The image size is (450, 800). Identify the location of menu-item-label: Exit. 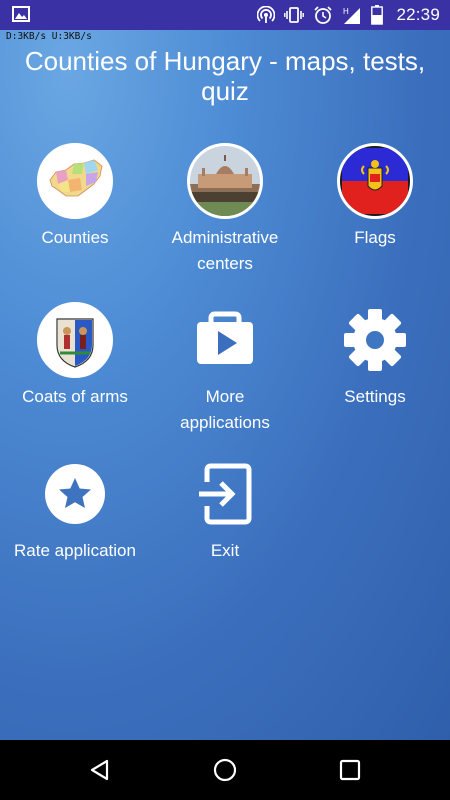
(225, 550).